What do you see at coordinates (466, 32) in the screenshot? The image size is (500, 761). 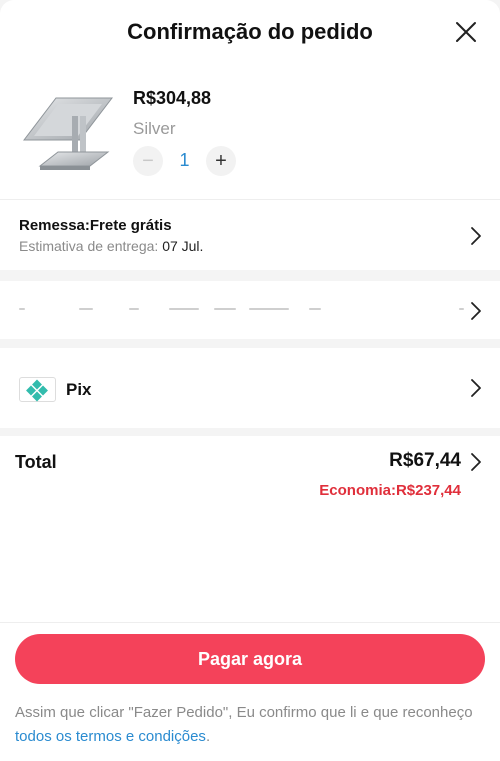 I see `close-icon` at bounding box center [466, 32].